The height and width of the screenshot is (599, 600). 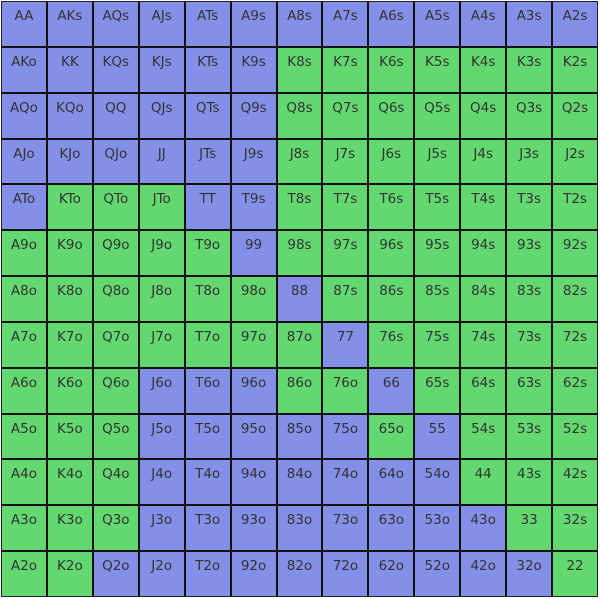 I want to click on hand-cell-96s: 96s, so click(x=391, y=253).